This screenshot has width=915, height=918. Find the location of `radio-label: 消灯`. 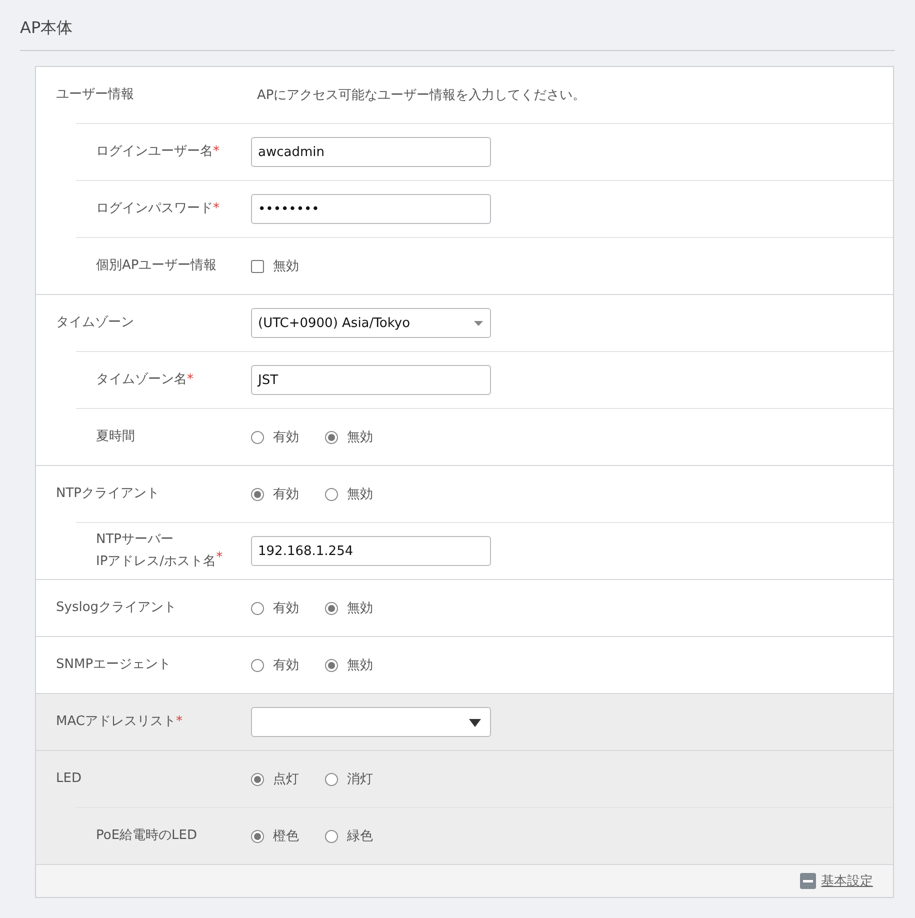

radio-label: 消灯 is located at coordinates (360, 779).